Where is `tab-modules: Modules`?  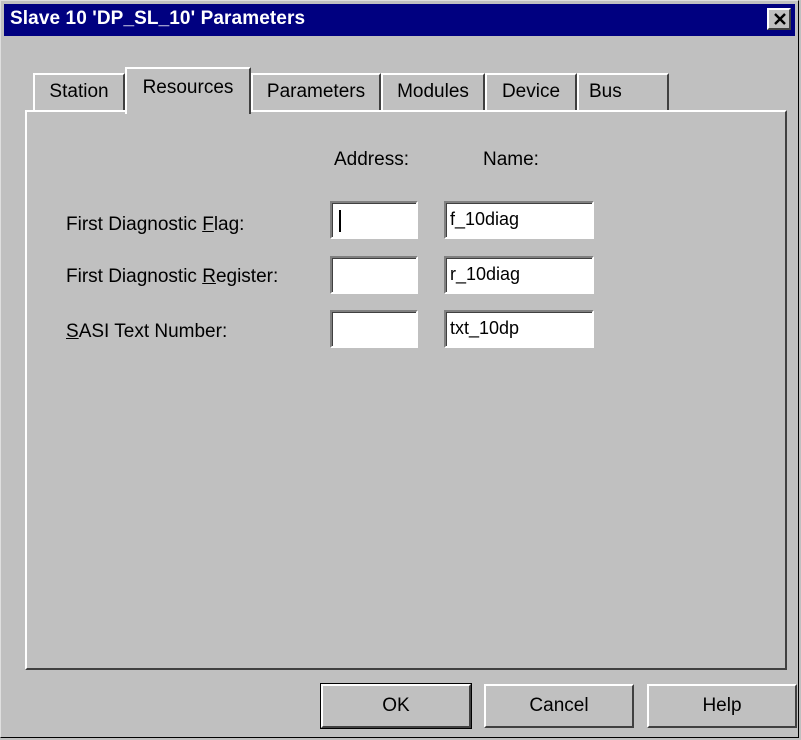 tab-modules: Modules is located at coordinates (433, 92).